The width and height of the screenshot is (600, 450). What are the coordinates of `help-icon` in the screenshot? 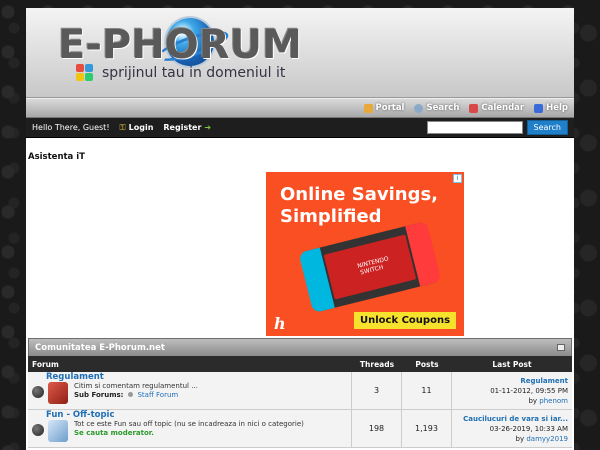 It's located at (539, 108).